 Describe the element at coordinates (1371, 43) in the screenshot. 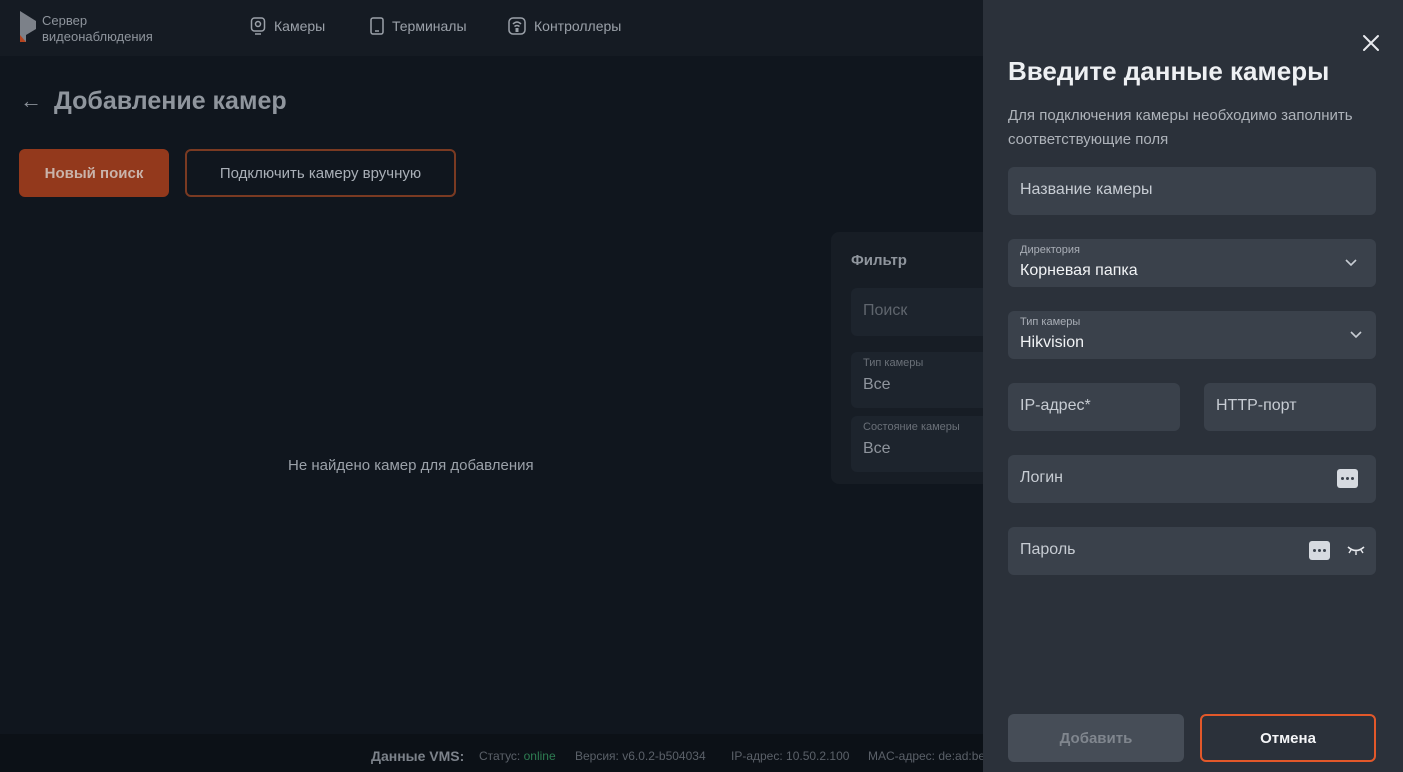

I see `close-icon` at that location.